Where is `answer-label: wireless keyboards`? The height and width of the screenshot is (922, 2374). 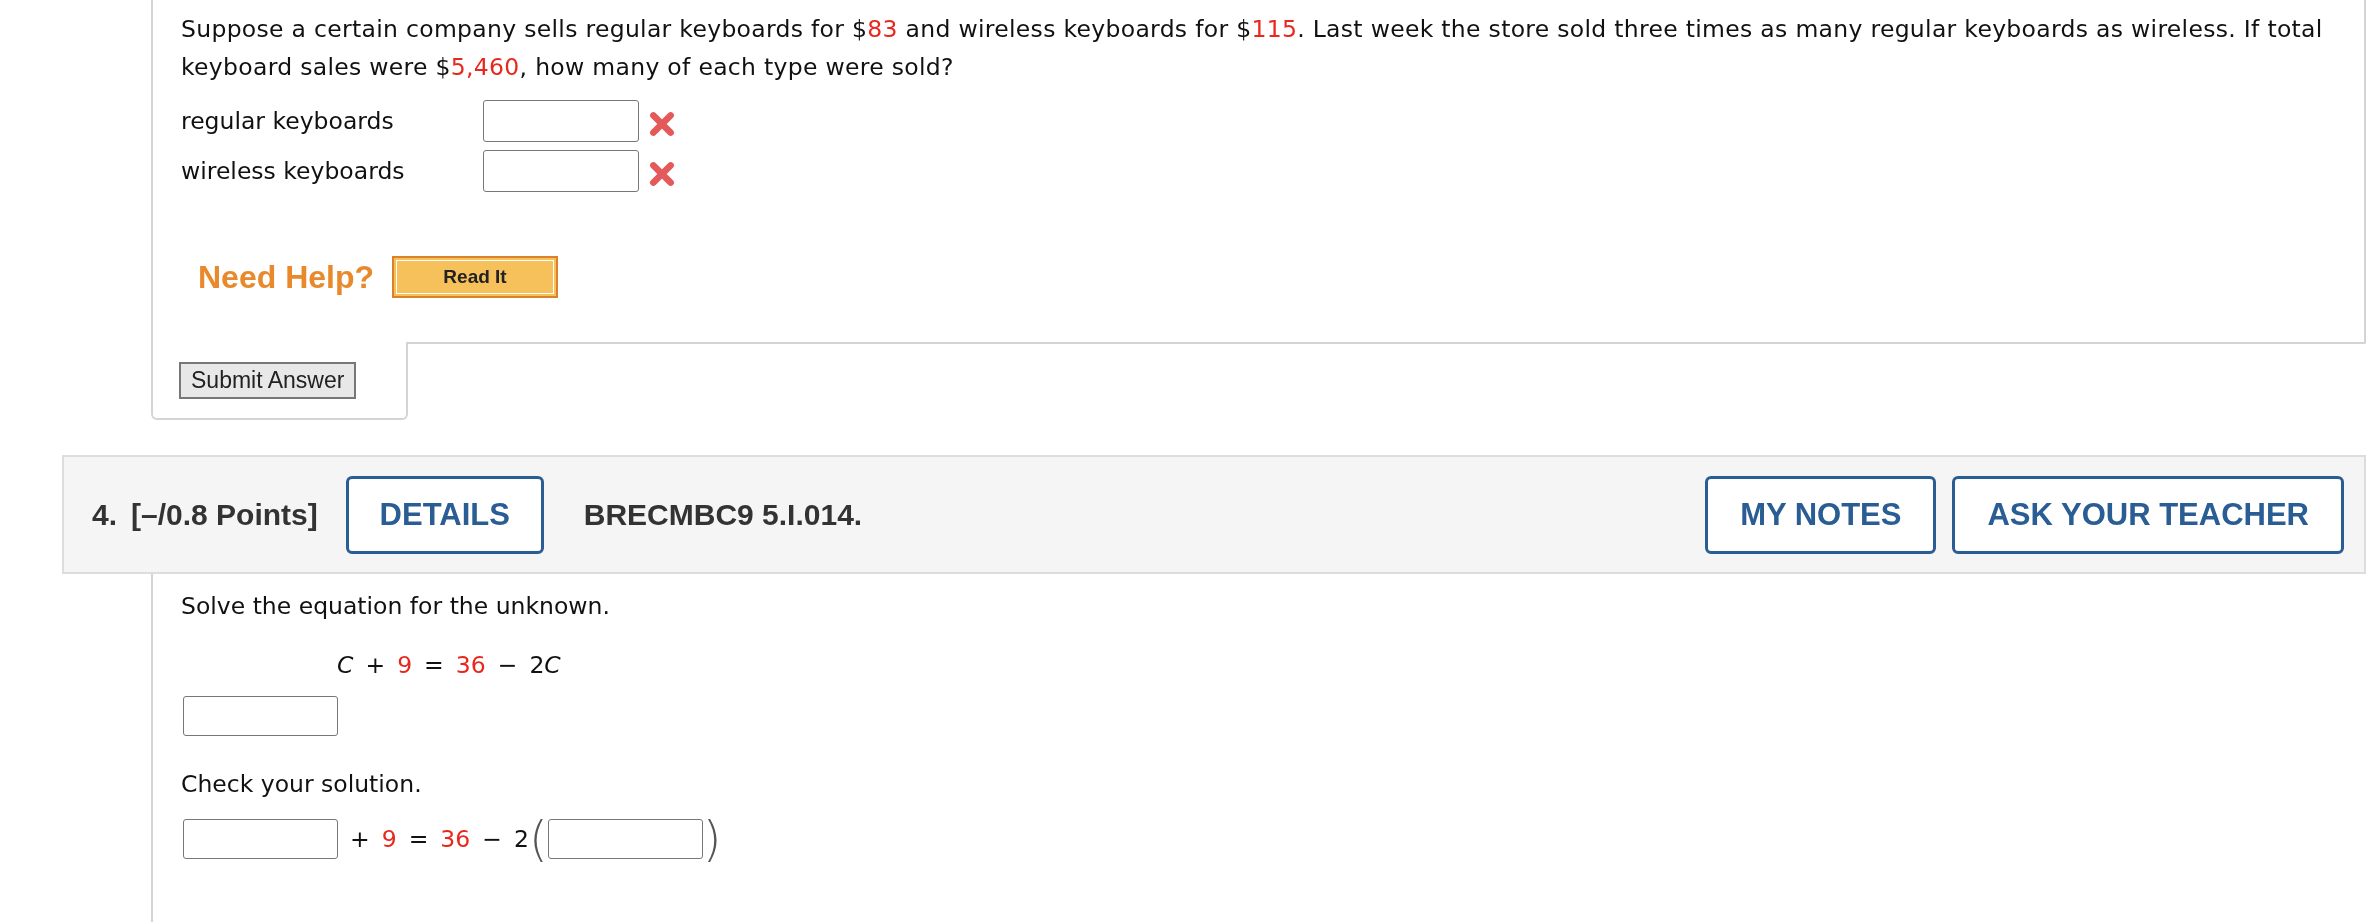 answer-label: wireless keyboards is located at coordinates (293, 171).